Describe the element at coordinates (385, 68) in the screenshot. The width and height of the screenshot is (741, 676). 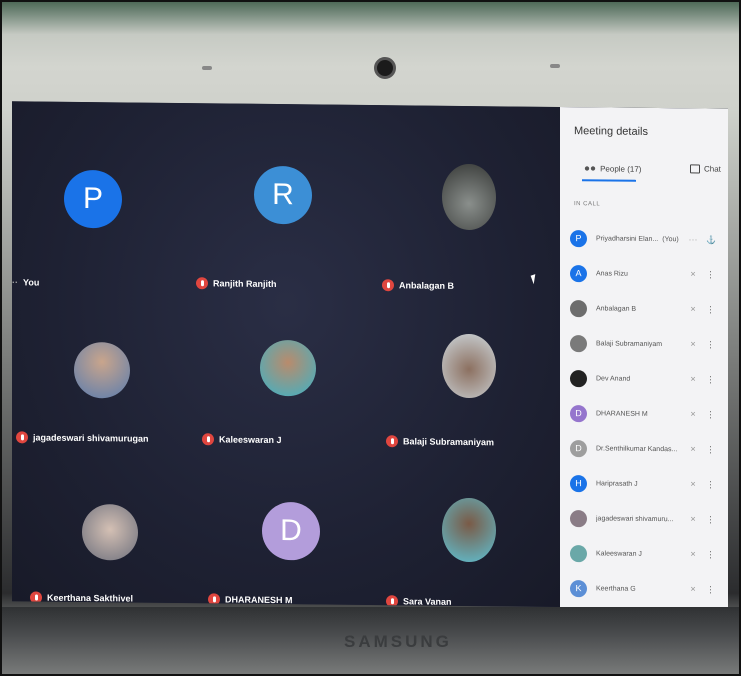
I see `webcam-icon` at that location.